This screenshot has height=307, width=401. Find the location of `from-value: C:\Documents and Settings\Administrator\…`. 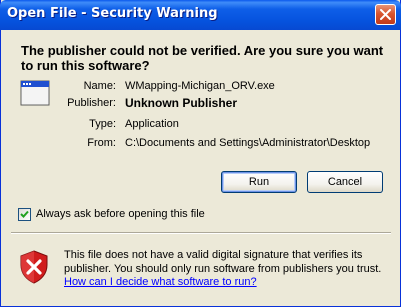

from-value: C:\Documents and Settings\Administrator\… is located at coordinates (248, 143).